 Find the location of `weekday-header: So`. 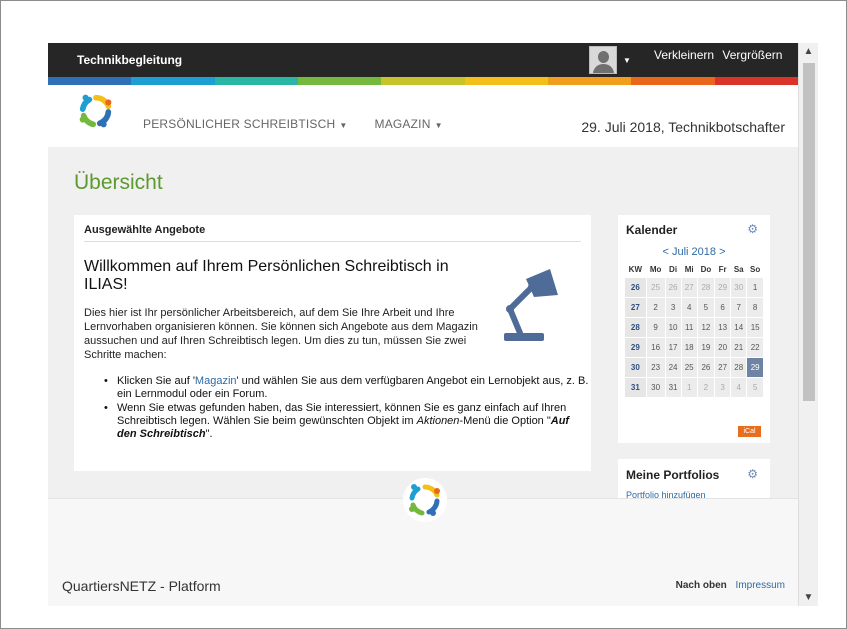

weekday-header: So is located at coordinates (755, 269).